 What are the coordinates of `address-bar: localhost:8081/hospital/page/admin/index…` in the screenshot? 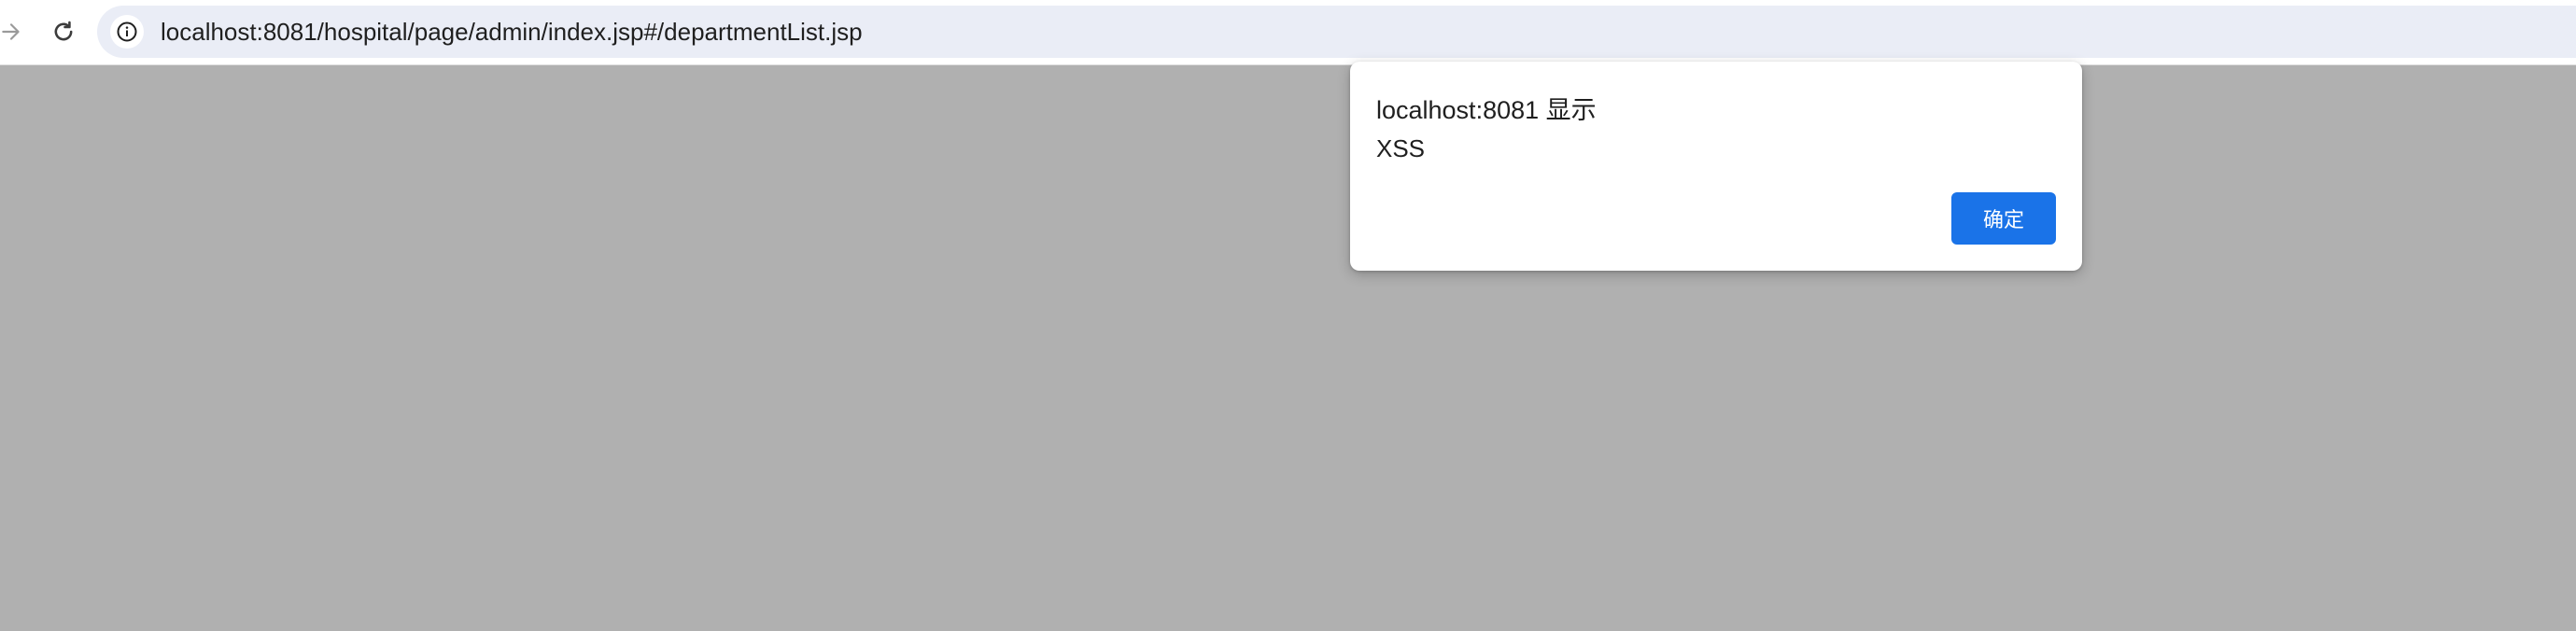 It's located at (1337, 32).